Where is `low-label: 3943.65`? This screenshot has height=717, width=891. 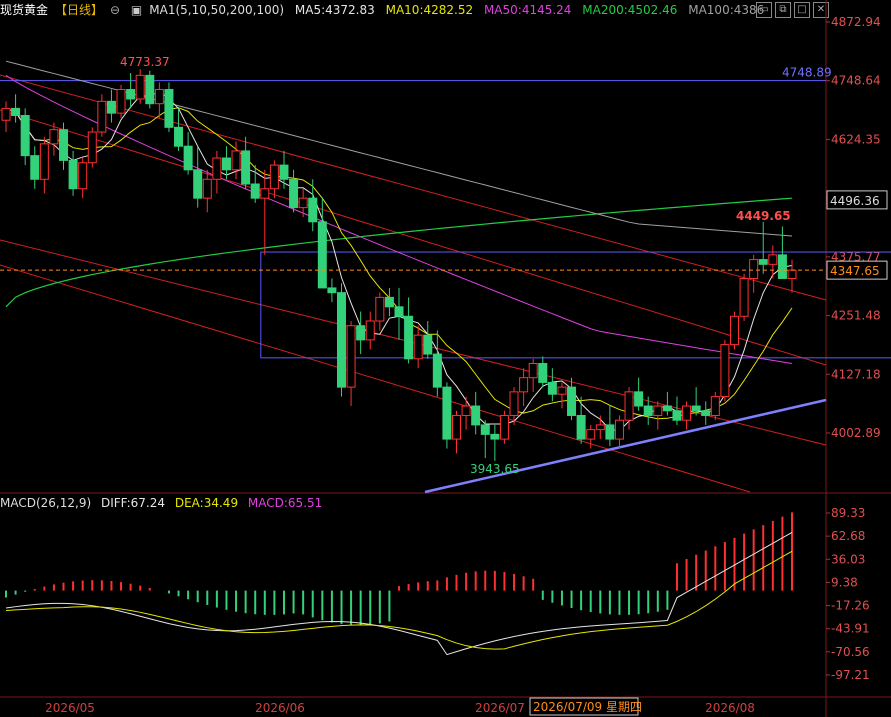 low-label: 3943.65 is located at coordinates (495, 469).